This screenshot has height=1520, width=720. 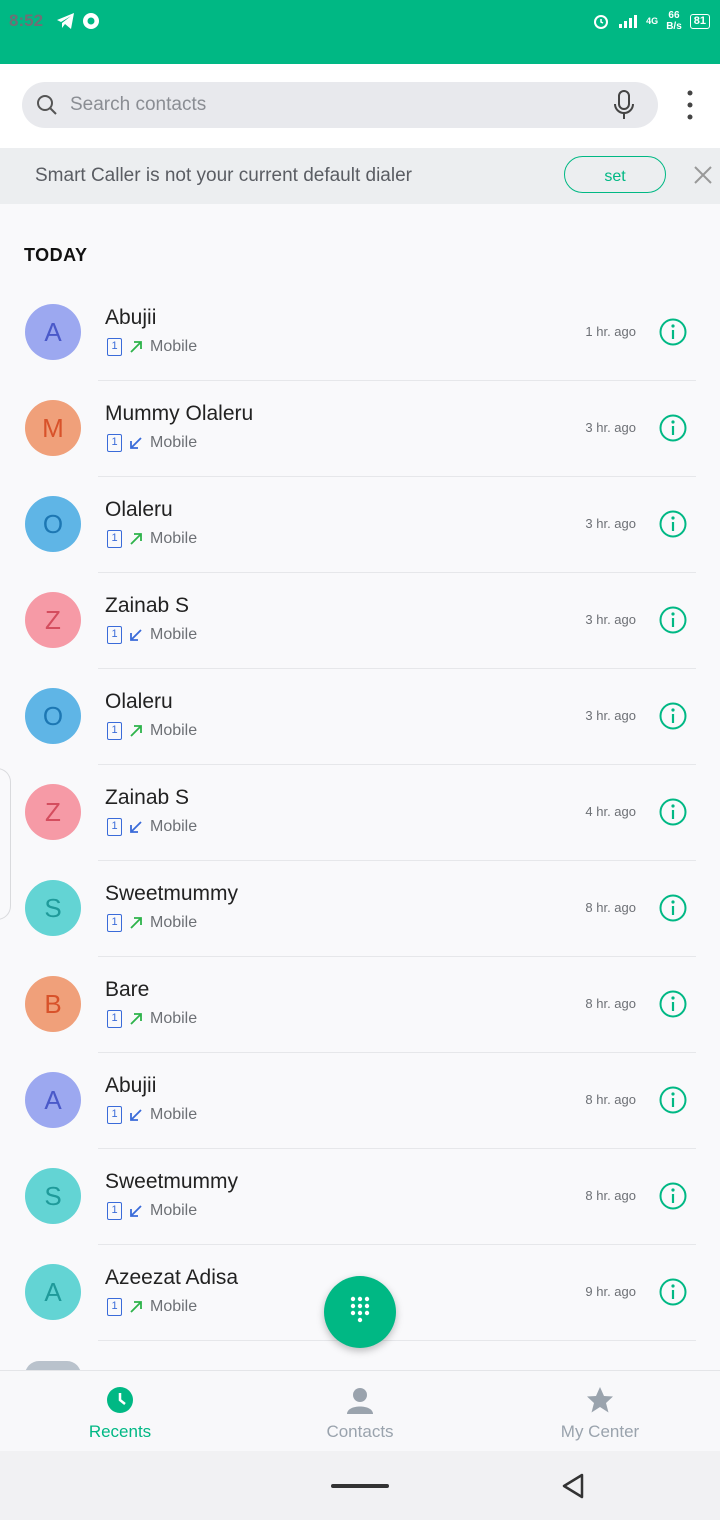 What do you see at coordinates (703, 175) in the screenshot?
I see `close-icon` at bounding box center [703, 175].